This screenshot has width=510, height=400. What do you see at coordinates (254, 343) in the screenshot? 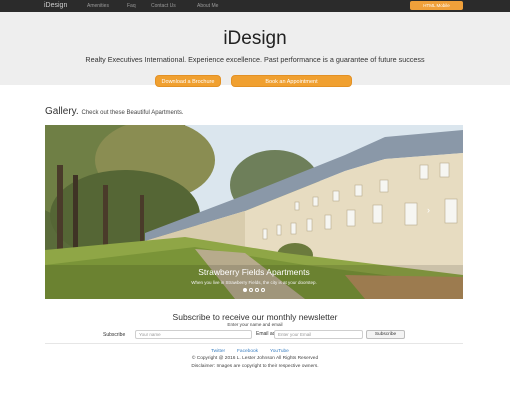
I see `footer-divider` at bounding box center [254, 343].